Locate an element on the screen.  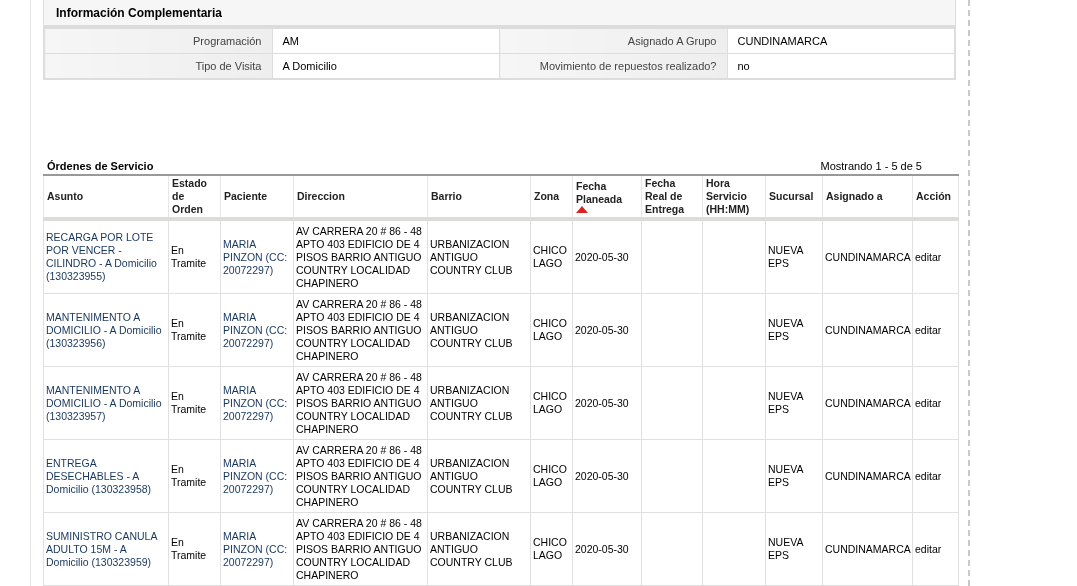
column-header: Estado de Orden is located at coordinates (194, 197).